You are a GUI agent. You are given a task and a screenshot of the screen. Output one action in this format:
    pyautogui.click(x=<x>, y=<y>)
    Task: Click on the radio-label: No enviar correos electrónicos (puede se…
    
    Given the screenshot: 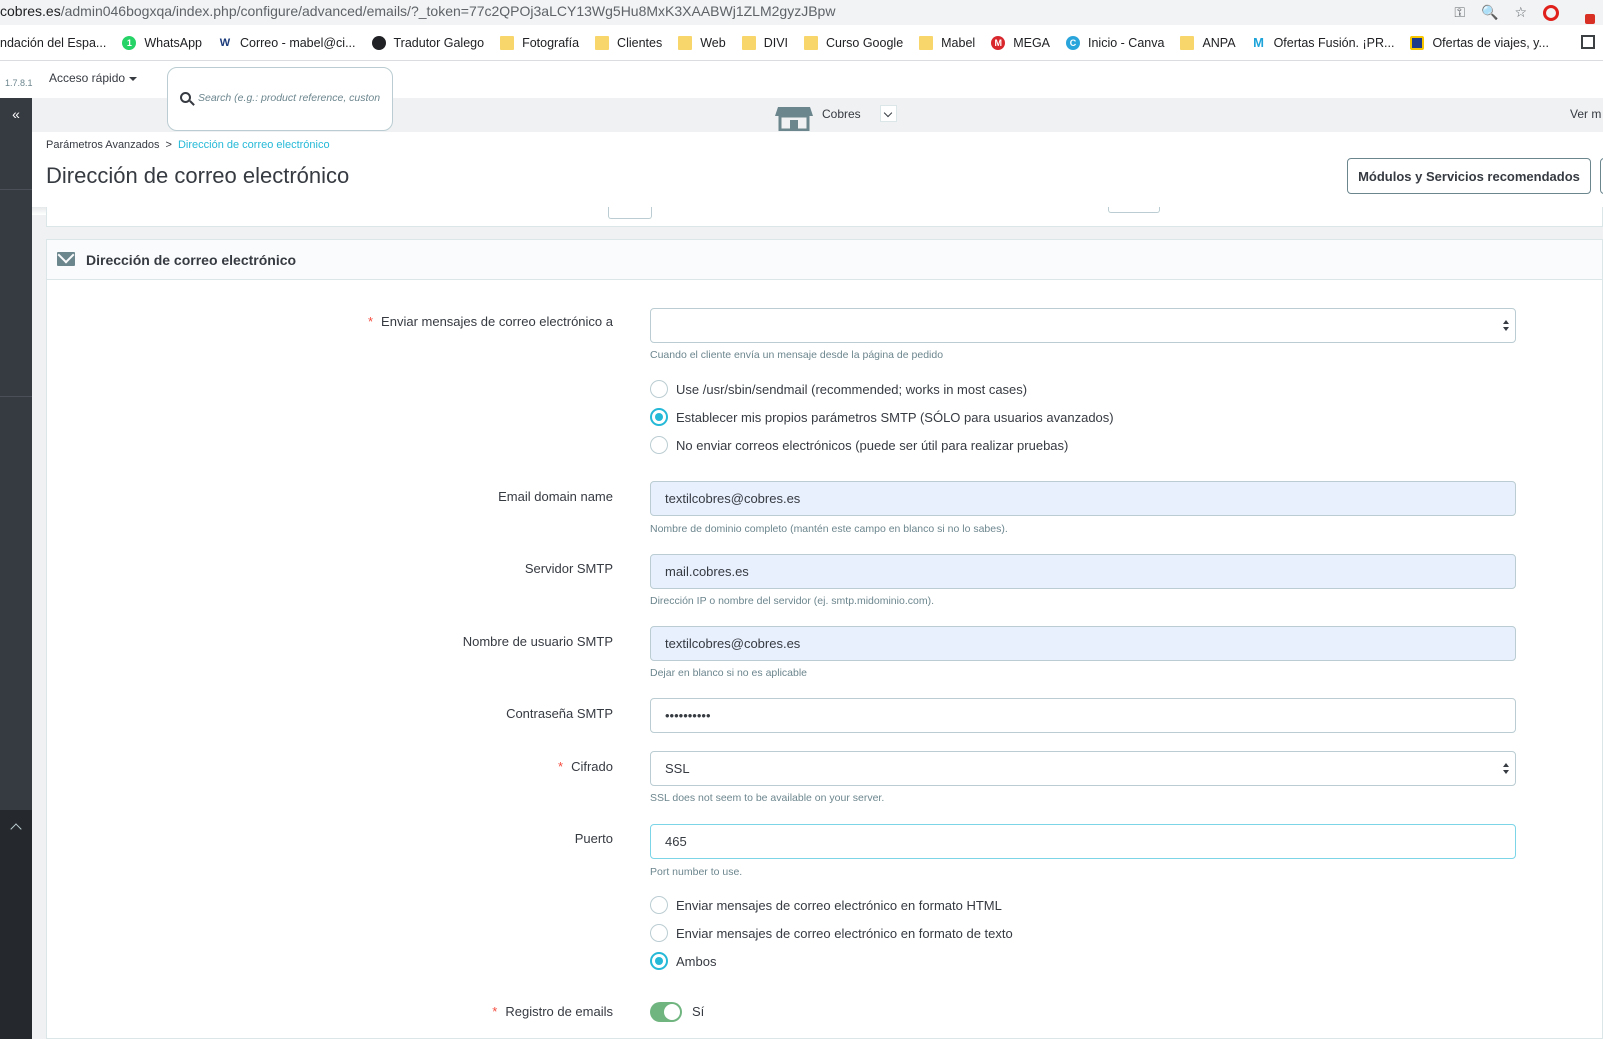 What is the action you would take?
    pyautogui.click(x=872, y=445)
    